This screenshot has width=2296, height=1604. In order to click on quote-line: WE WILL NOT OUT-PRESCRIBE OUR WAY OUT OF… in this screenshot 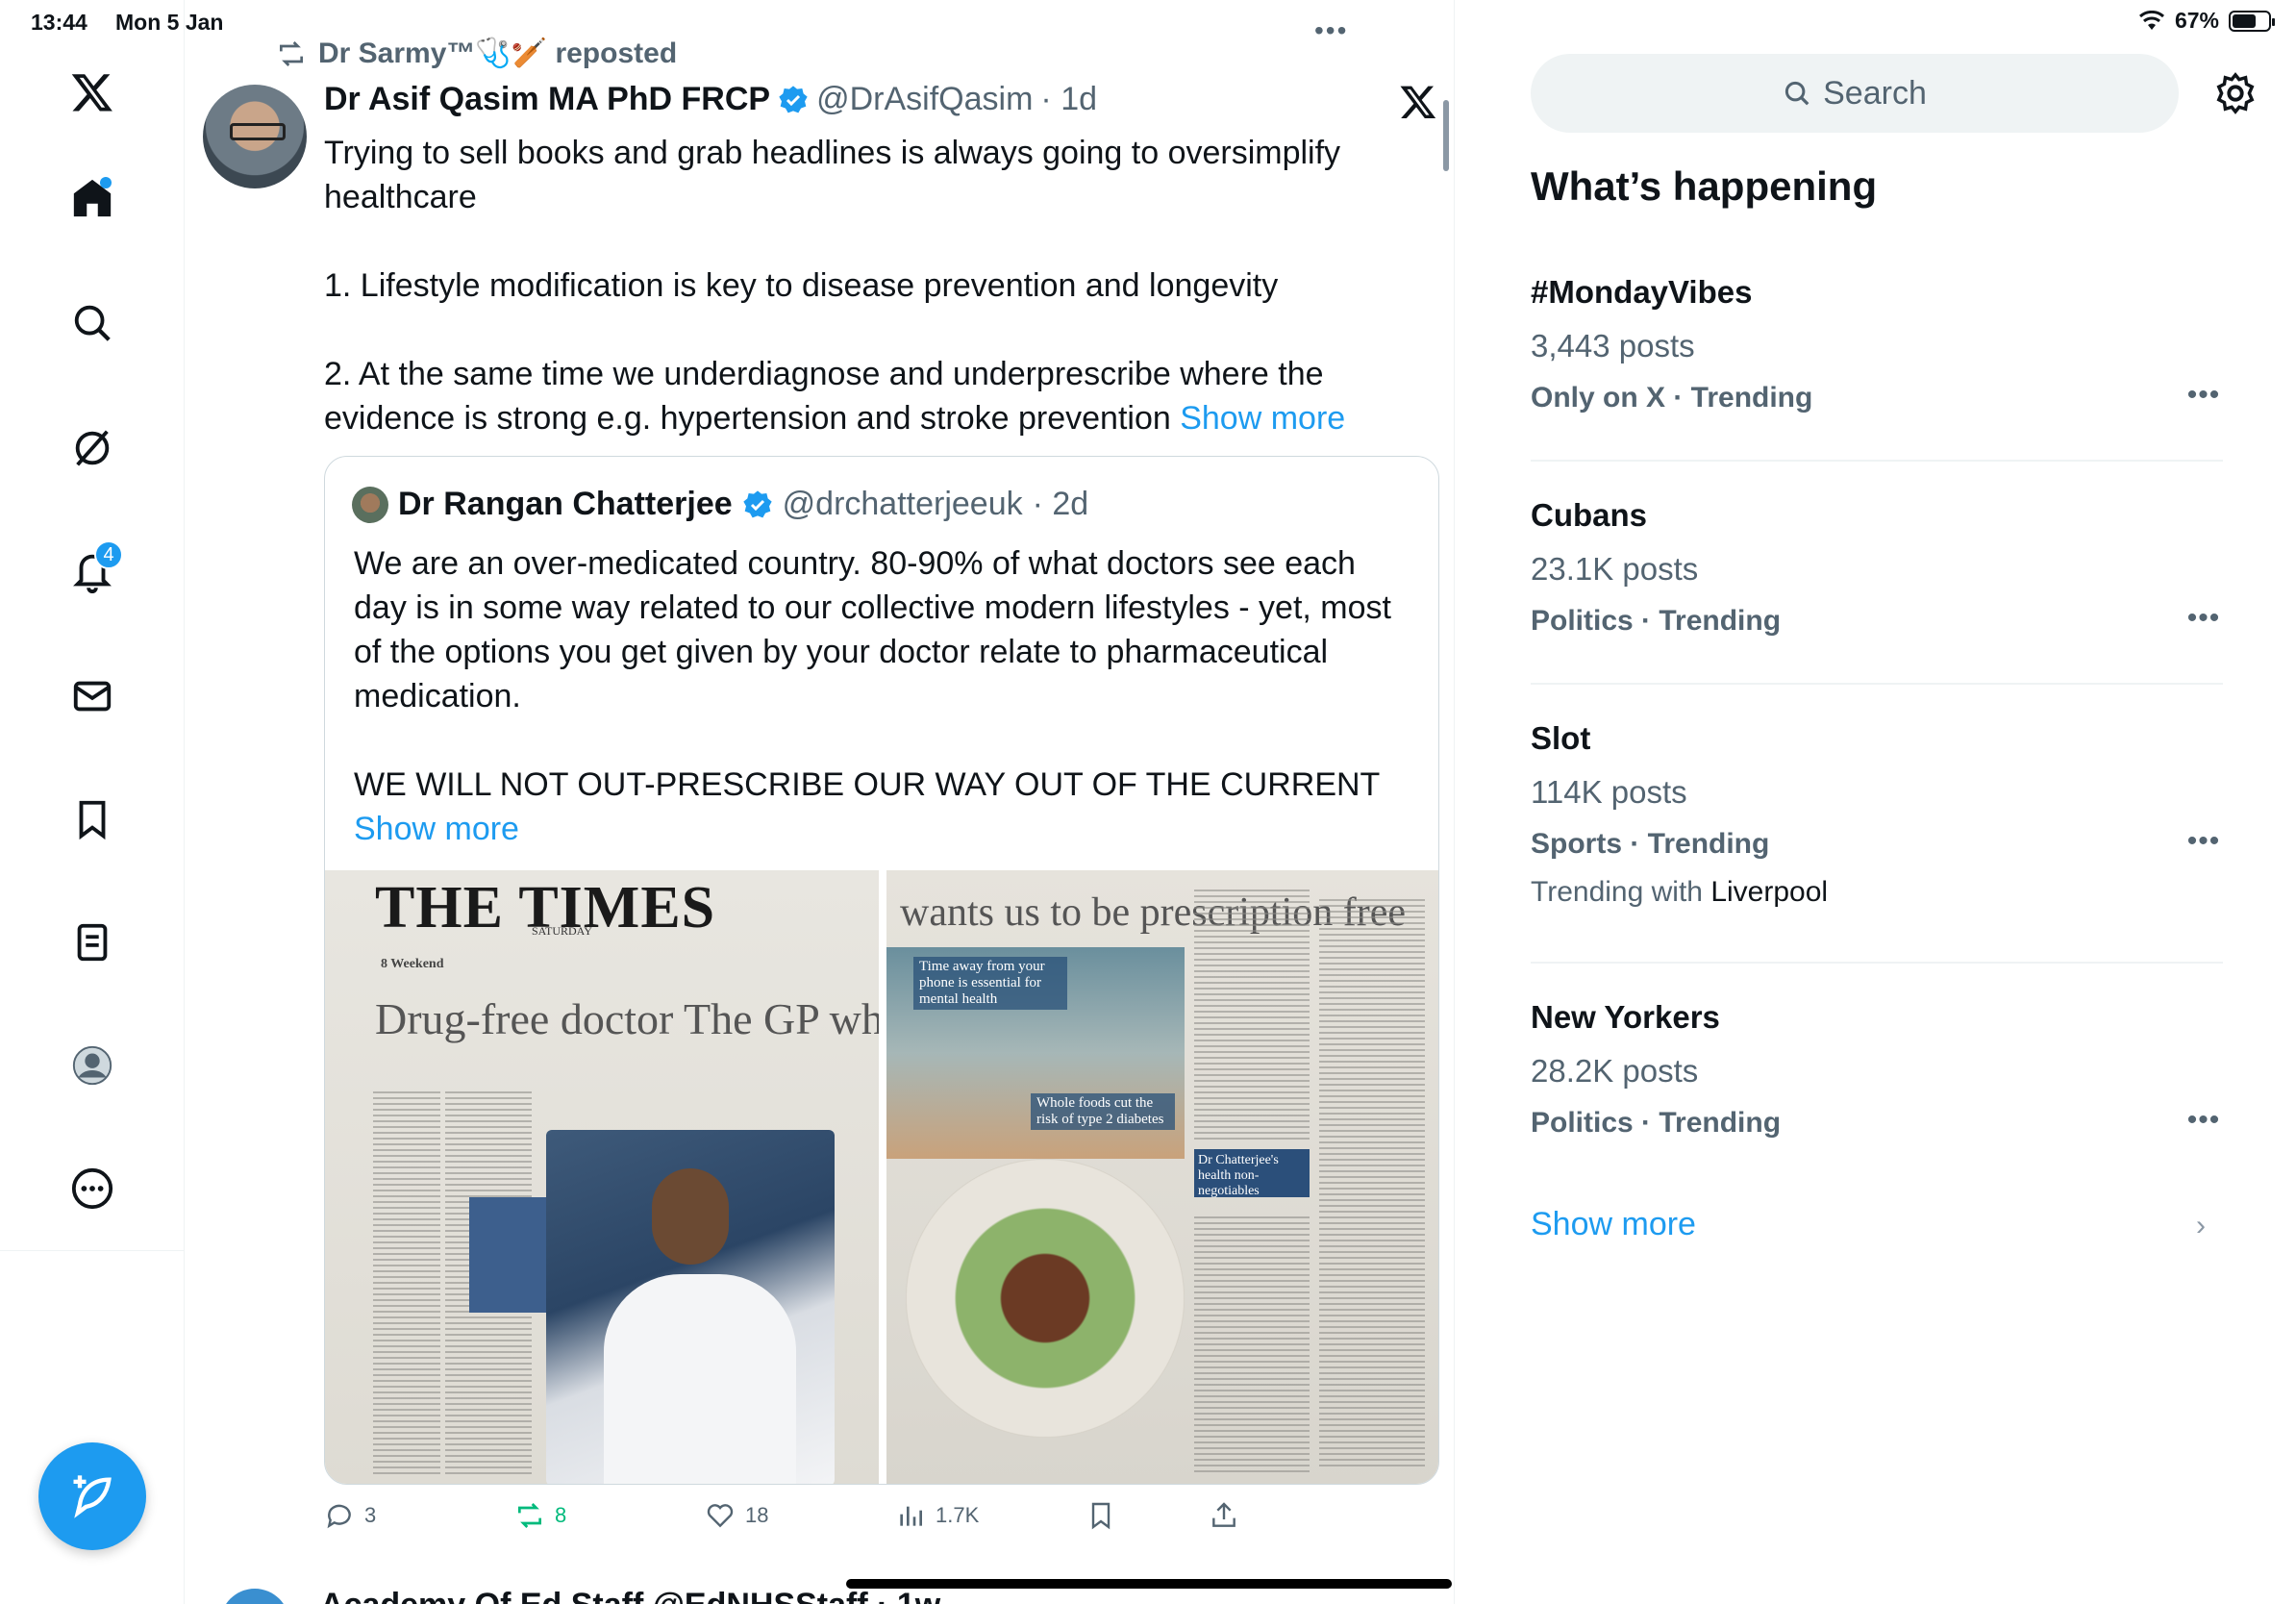, I will do `click(867, 806)`.